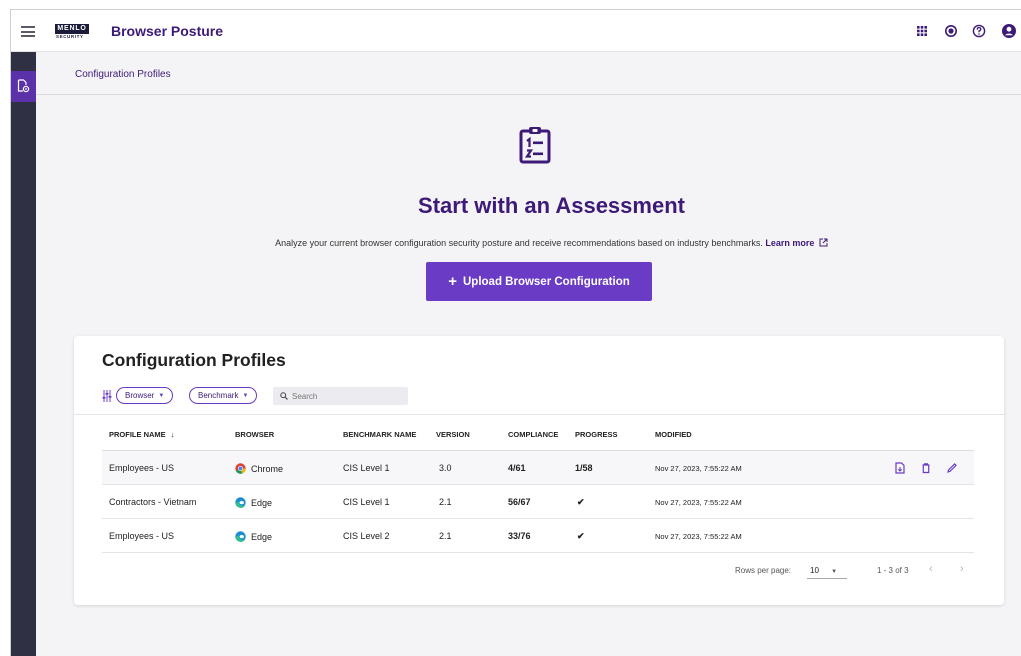  I want to click on notification-icon, so click(951, 31).